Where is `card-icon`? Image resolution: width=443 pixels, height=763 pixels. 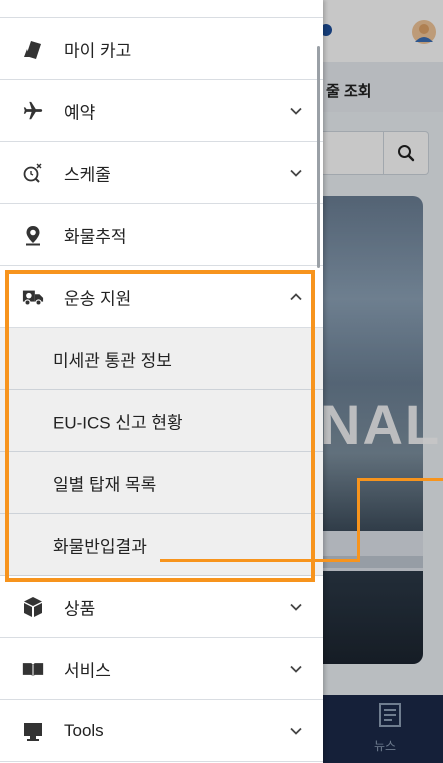 card-icon is located at coordinates (33, 49).